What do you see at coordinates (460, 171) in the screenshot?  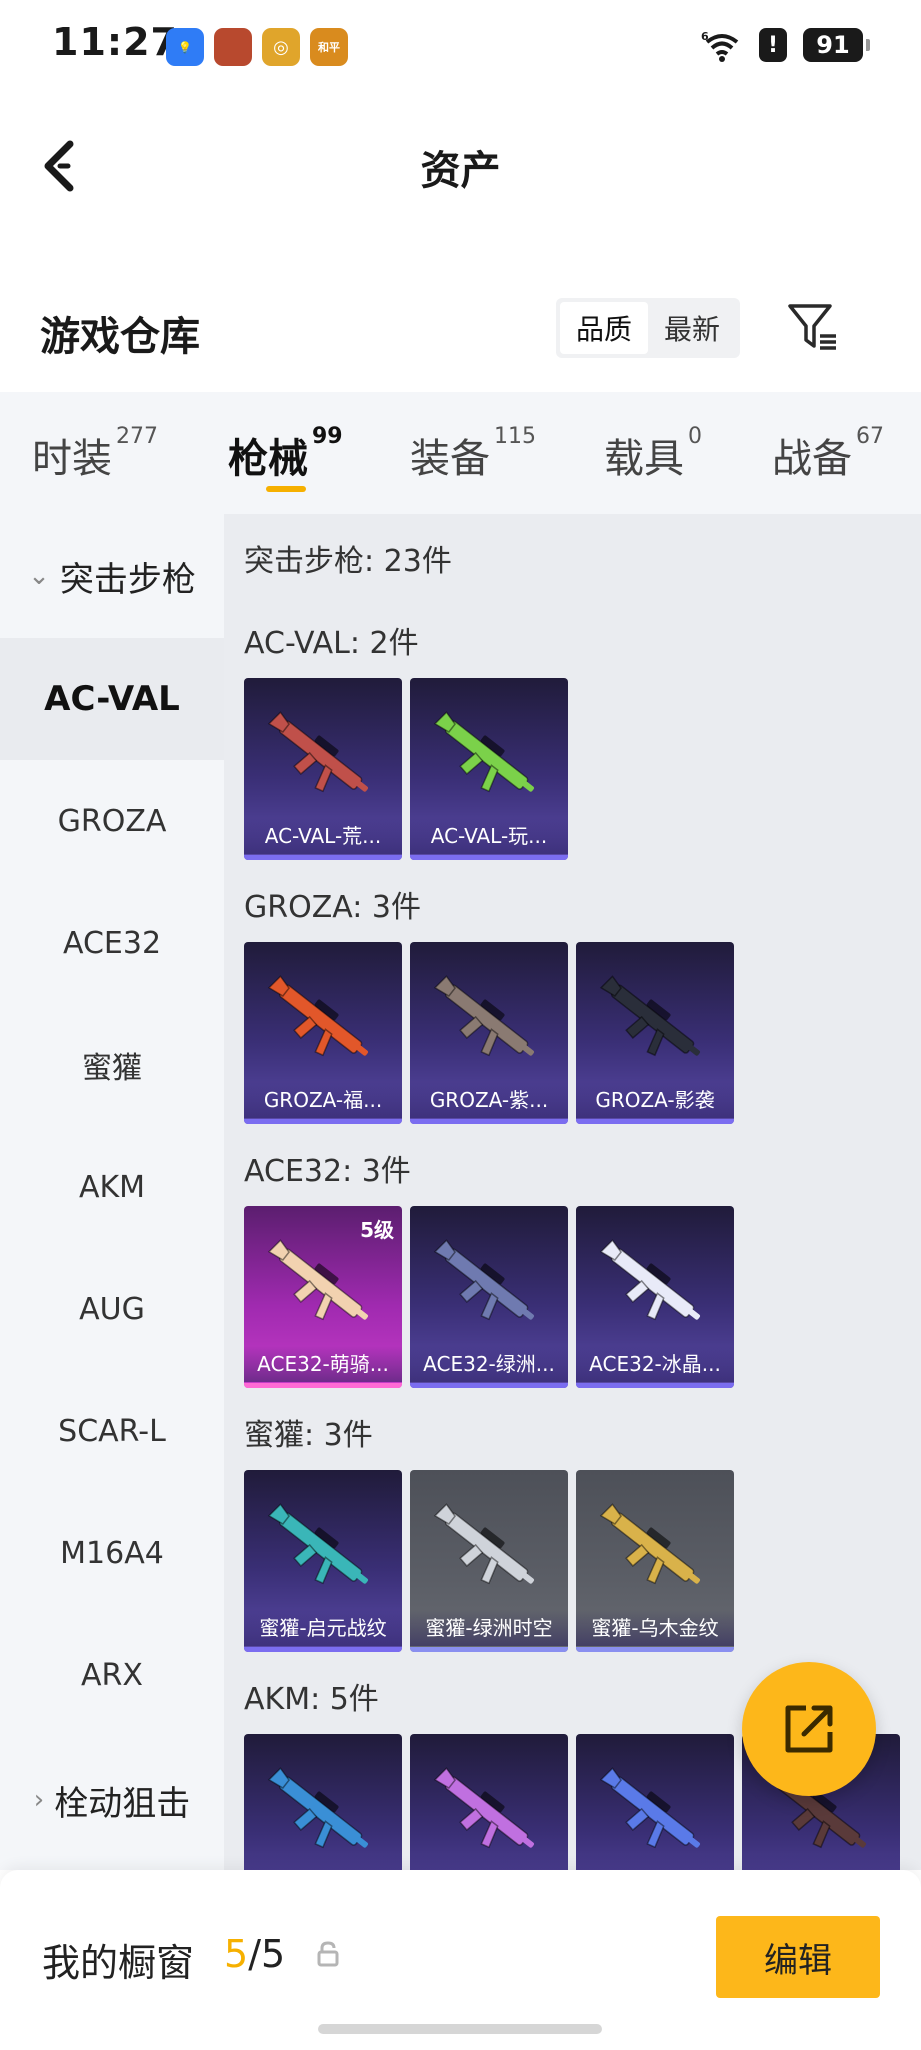 I see `page-title: 资产` at bounding box center [460, 171].